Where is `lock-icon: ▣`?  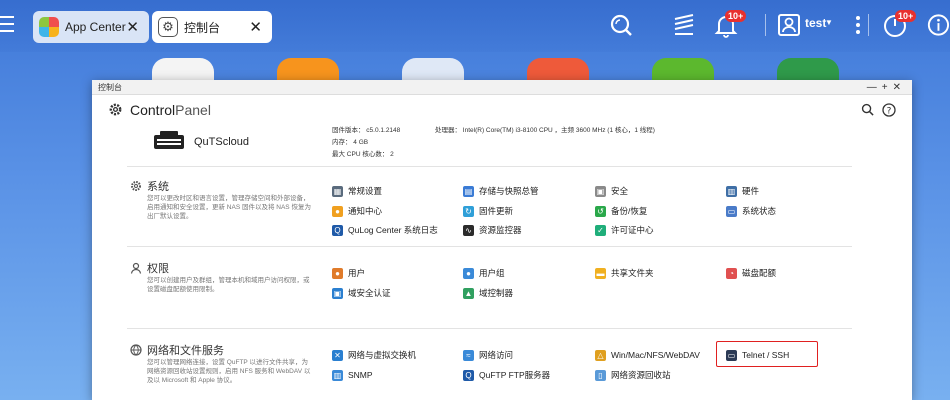 lock-icon: ▣ is located at coordinates (600, 191).